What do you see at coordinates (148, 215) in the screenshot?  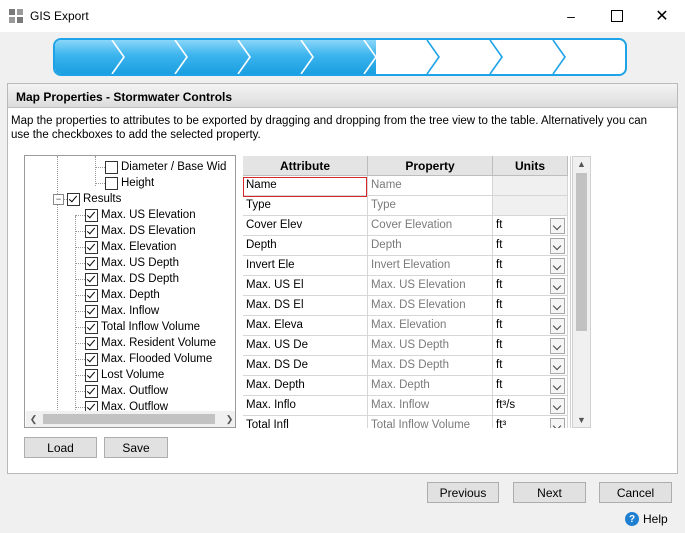 I see `tree-item-label: Max. US Elevation` at bounding box center [148, 215].